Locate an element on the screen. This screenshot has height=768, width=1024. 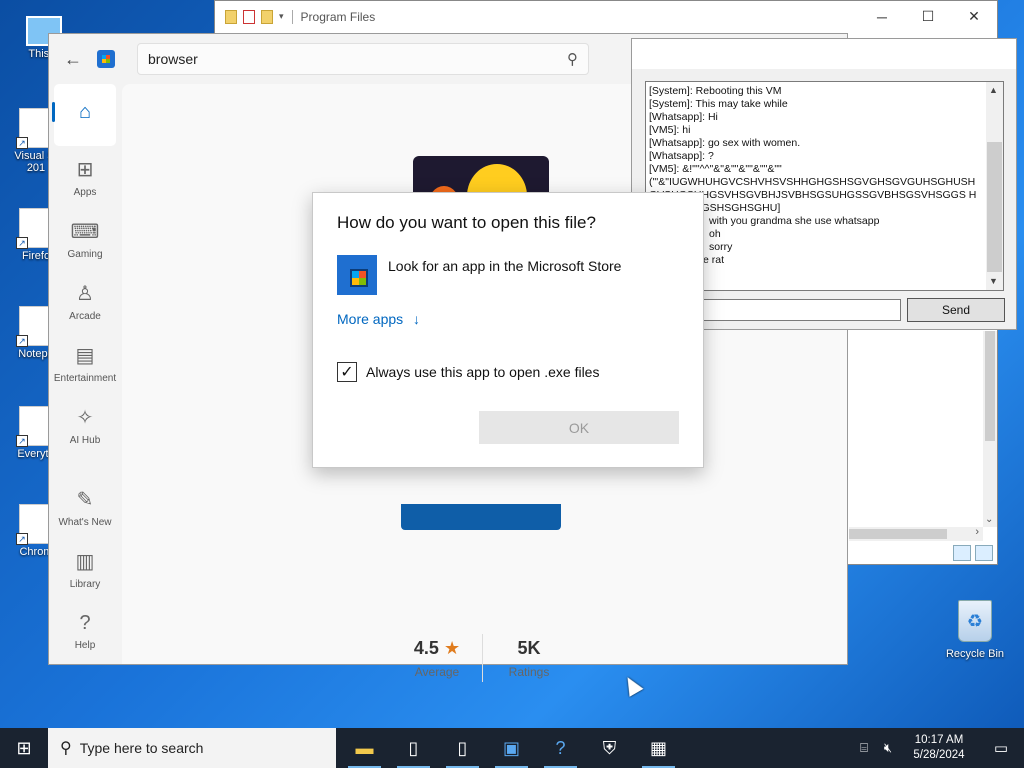
recycle-bin-icon: ♻ is located at coordinates (975, 621).